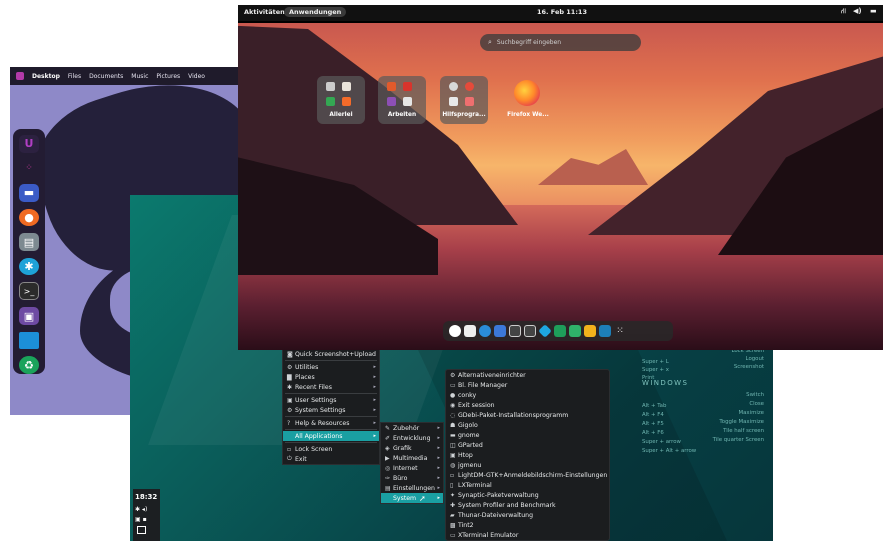 The image size is (885, 541). I want to click on menu-item-utilities: ⚙ Utilities ▸, so click(331, 367).